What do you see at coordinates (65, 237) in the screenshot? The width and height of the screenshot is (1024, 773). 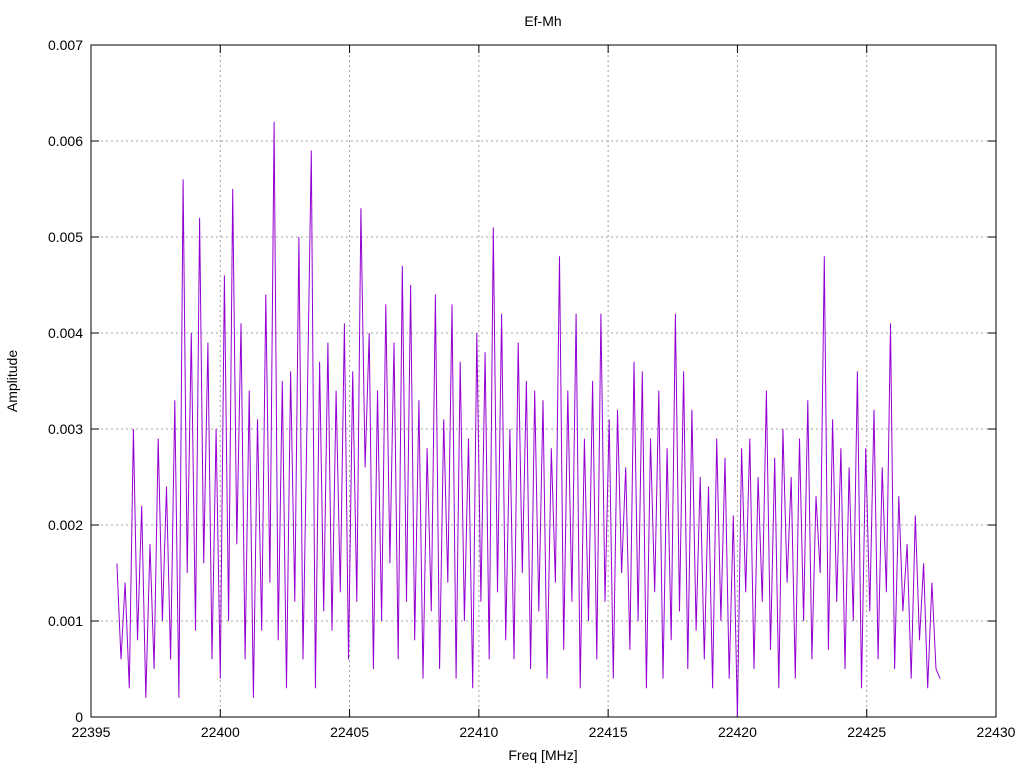 I see `y-tick-label: 0.005` at bounding box center [65, 237].